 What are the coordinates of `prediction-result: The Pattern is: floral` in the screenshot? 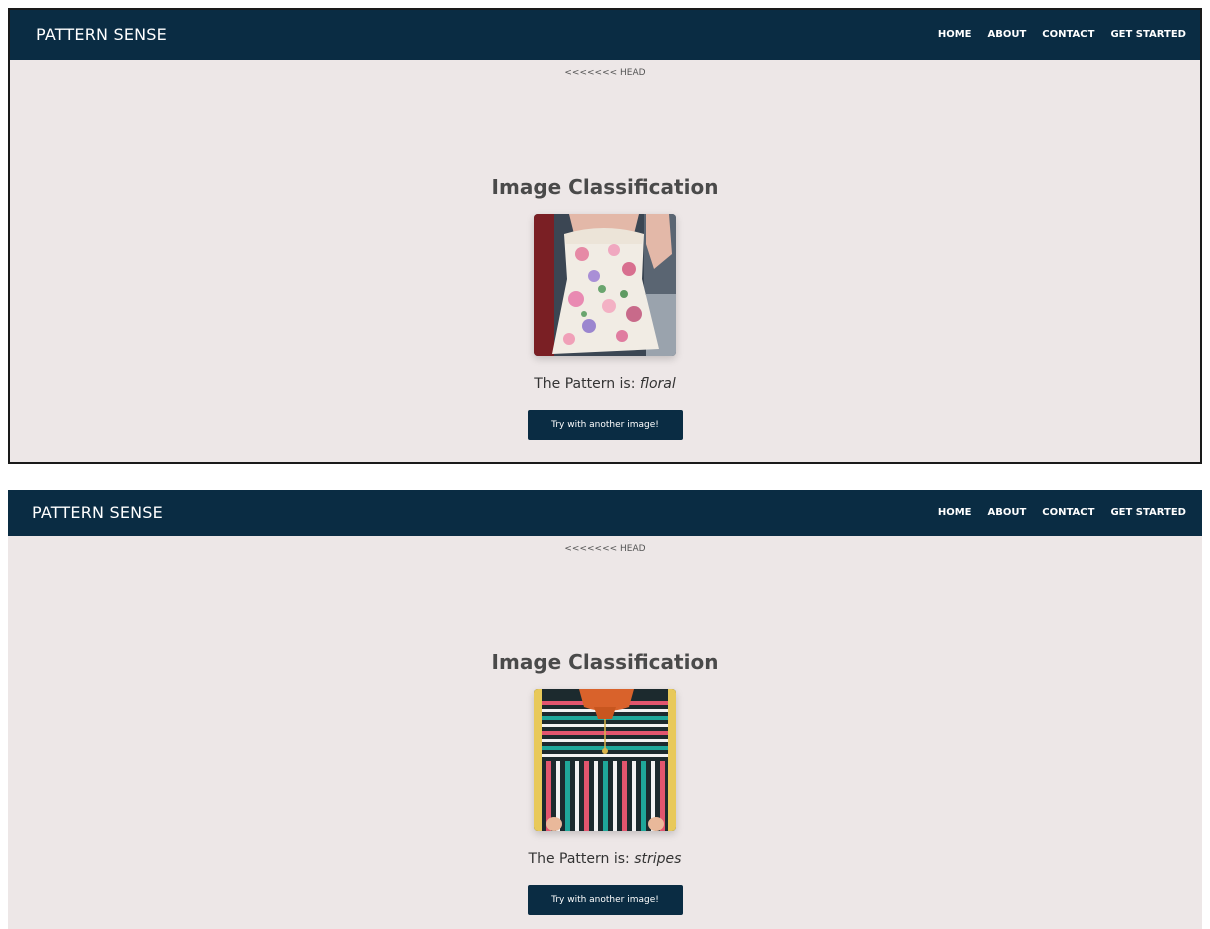 It's located at (605, 384).